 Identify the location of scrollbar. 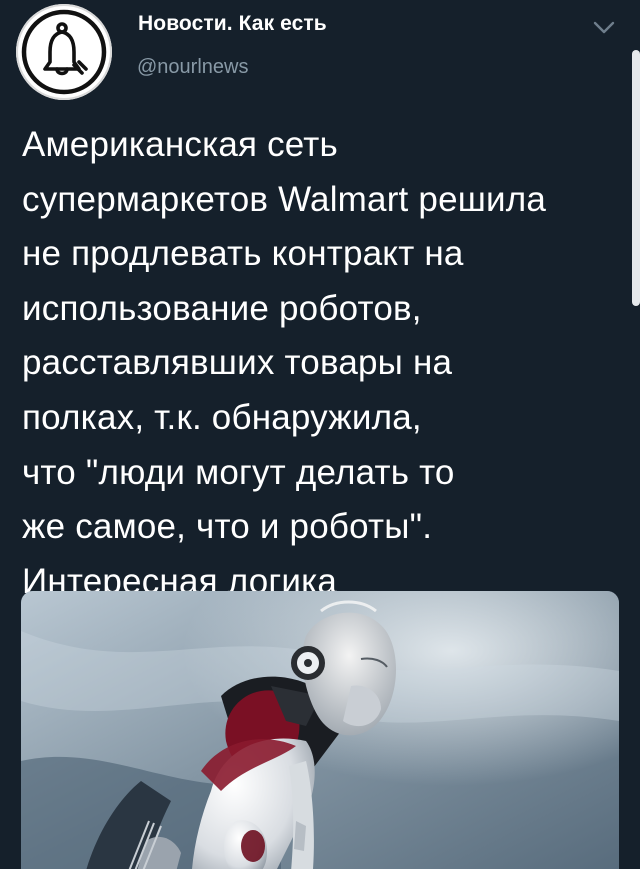
(636, 178).